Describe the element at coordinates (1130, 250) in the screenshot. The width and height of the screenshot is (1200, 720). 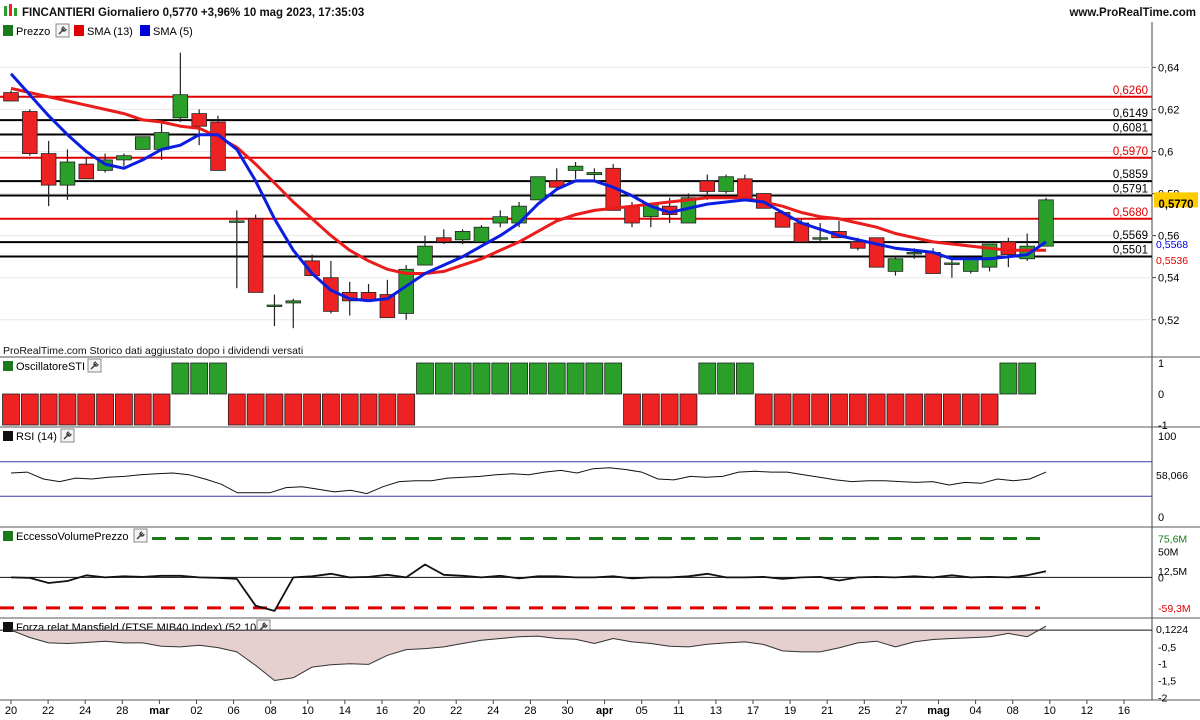
I see `level-label: 0,5501` at that location.